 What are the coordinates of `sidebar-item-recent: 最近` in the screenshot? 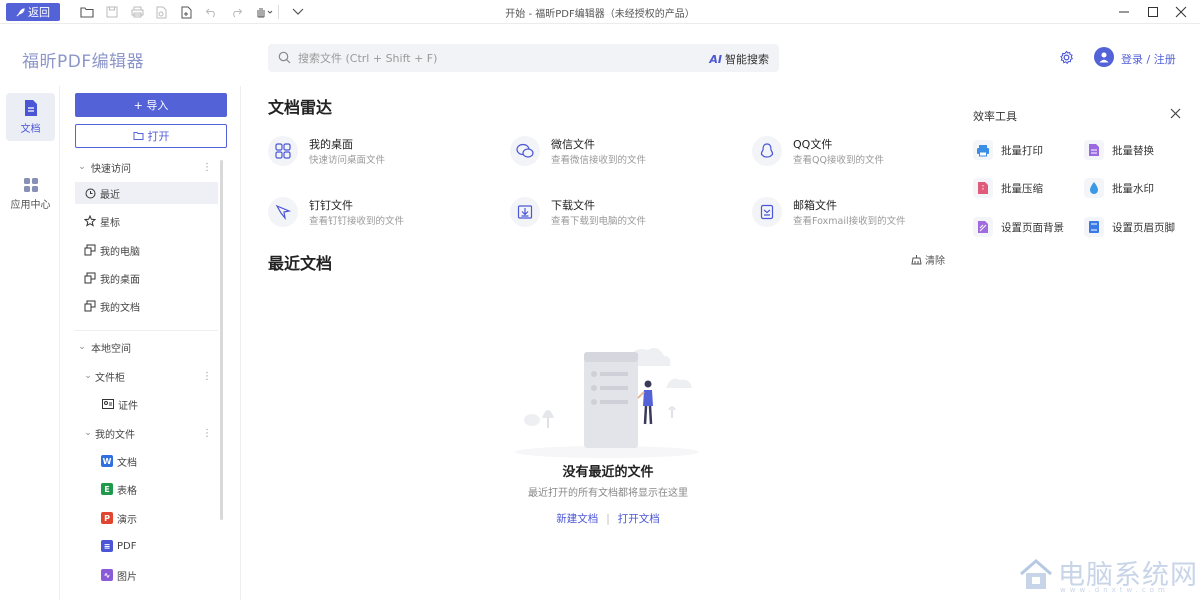 It's located at (146, 193).